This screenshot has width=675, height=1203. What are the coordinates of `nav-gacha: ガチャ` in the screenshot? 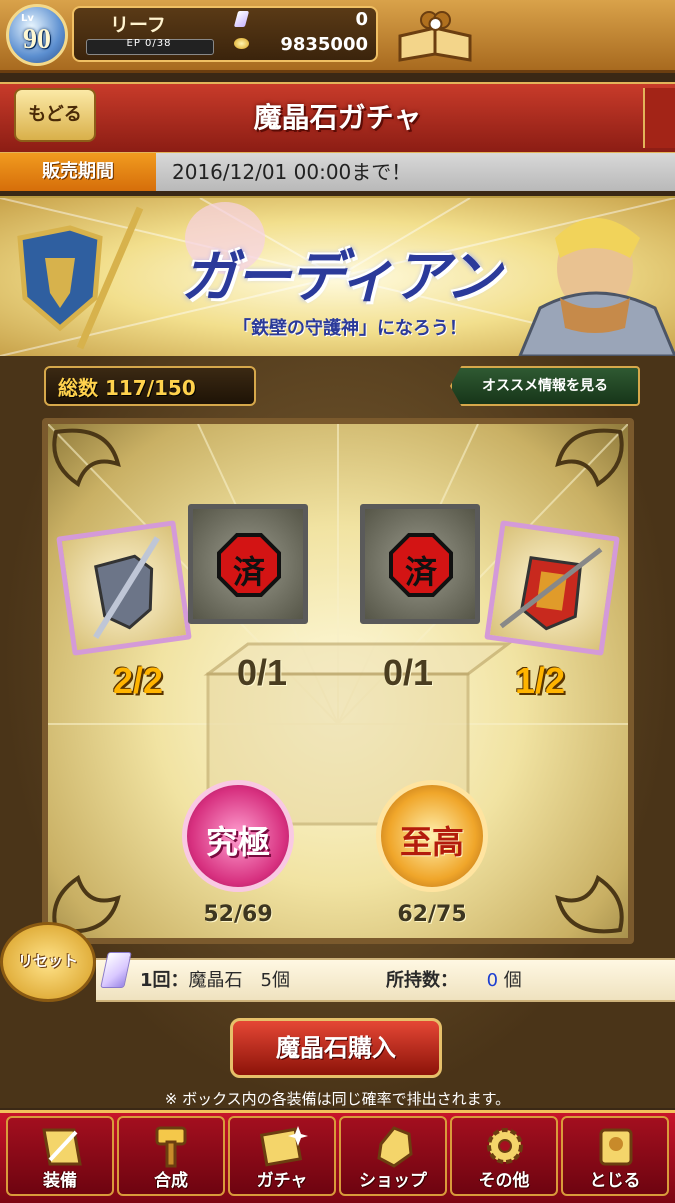 It's located at (282, 1156).